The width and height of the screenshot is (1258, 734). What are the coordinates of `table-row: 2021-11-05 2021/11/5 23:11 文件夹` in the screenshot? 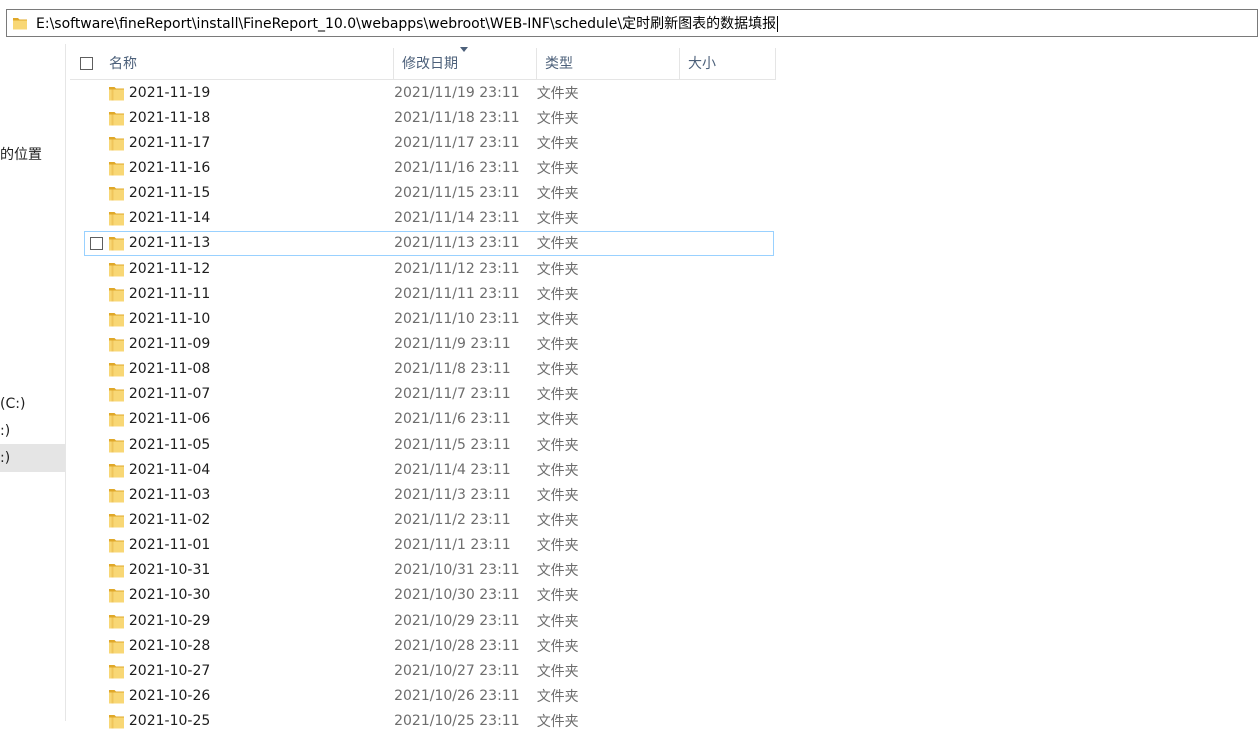 It's located at (429, 444).